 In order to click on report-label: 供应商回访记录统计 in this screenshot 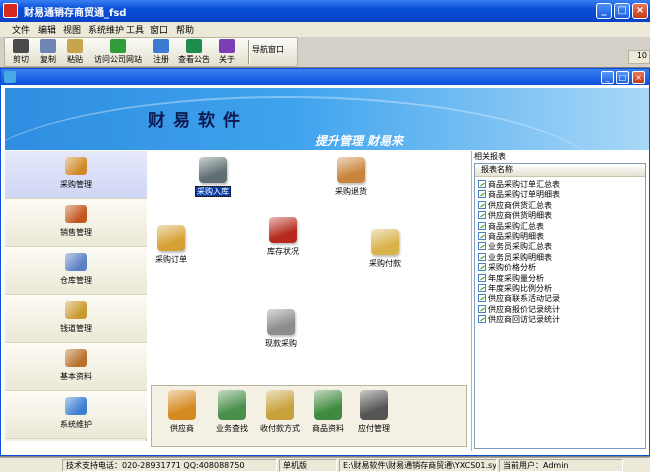, I will do `click(524, 320)`.